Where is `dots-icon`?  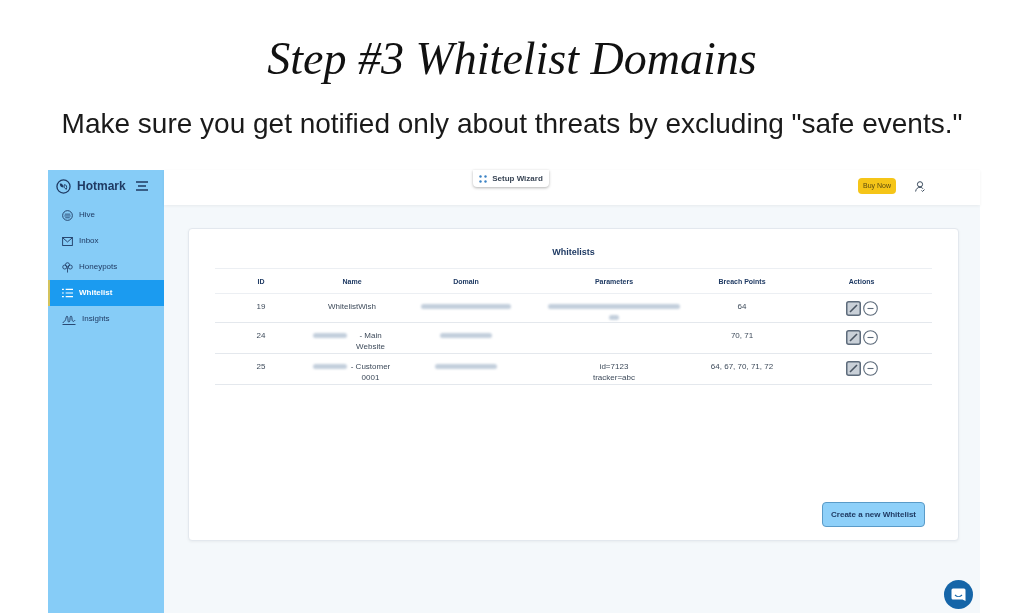 dots-icon is located at coordinates (483, 178).